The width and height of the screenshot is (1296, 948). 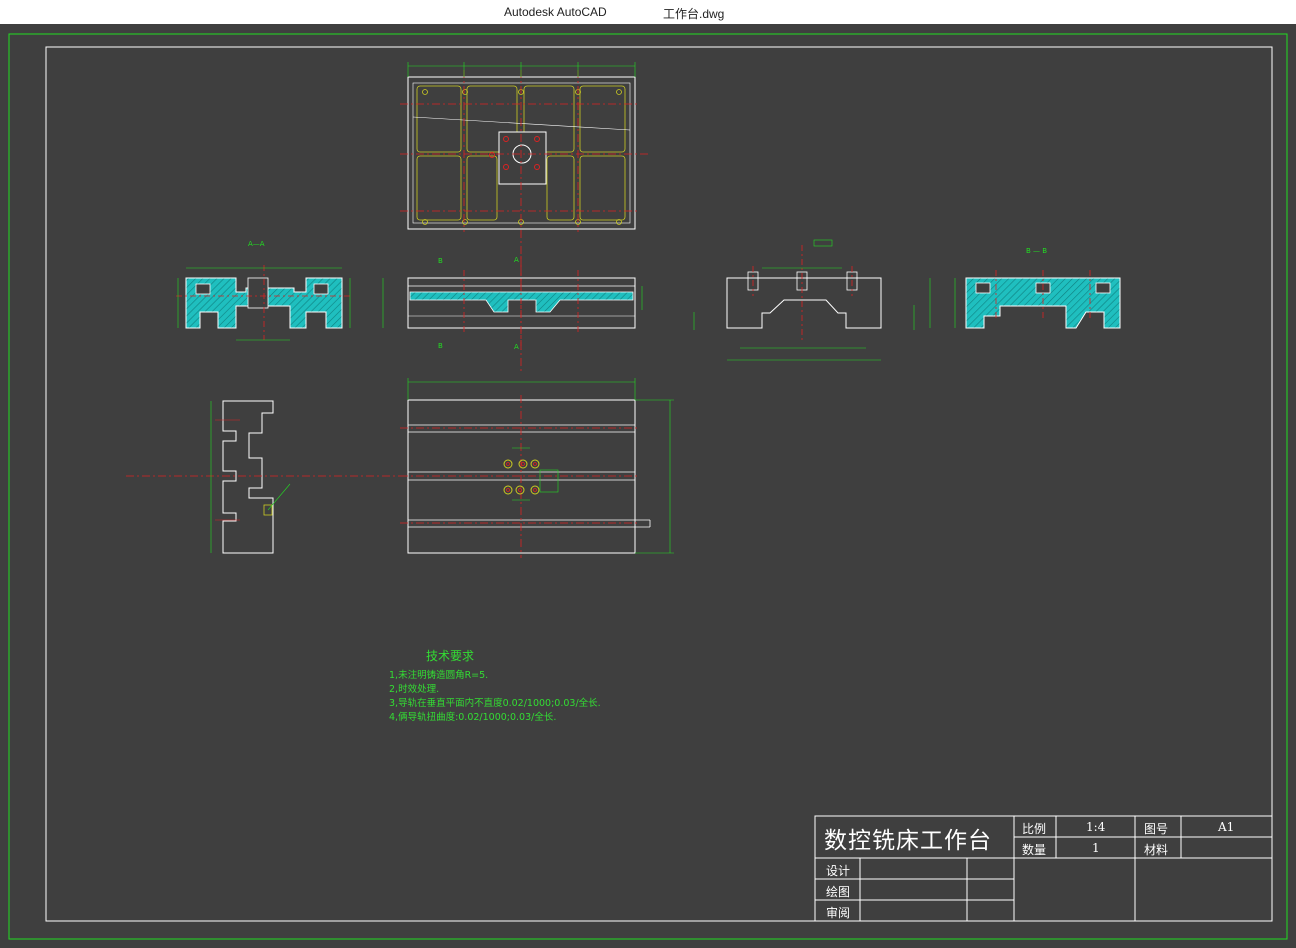 What do you see at coordinates (1156, 850) in the screenshot?
I see `material-label: 材料` at bounding box center [1156, 850].